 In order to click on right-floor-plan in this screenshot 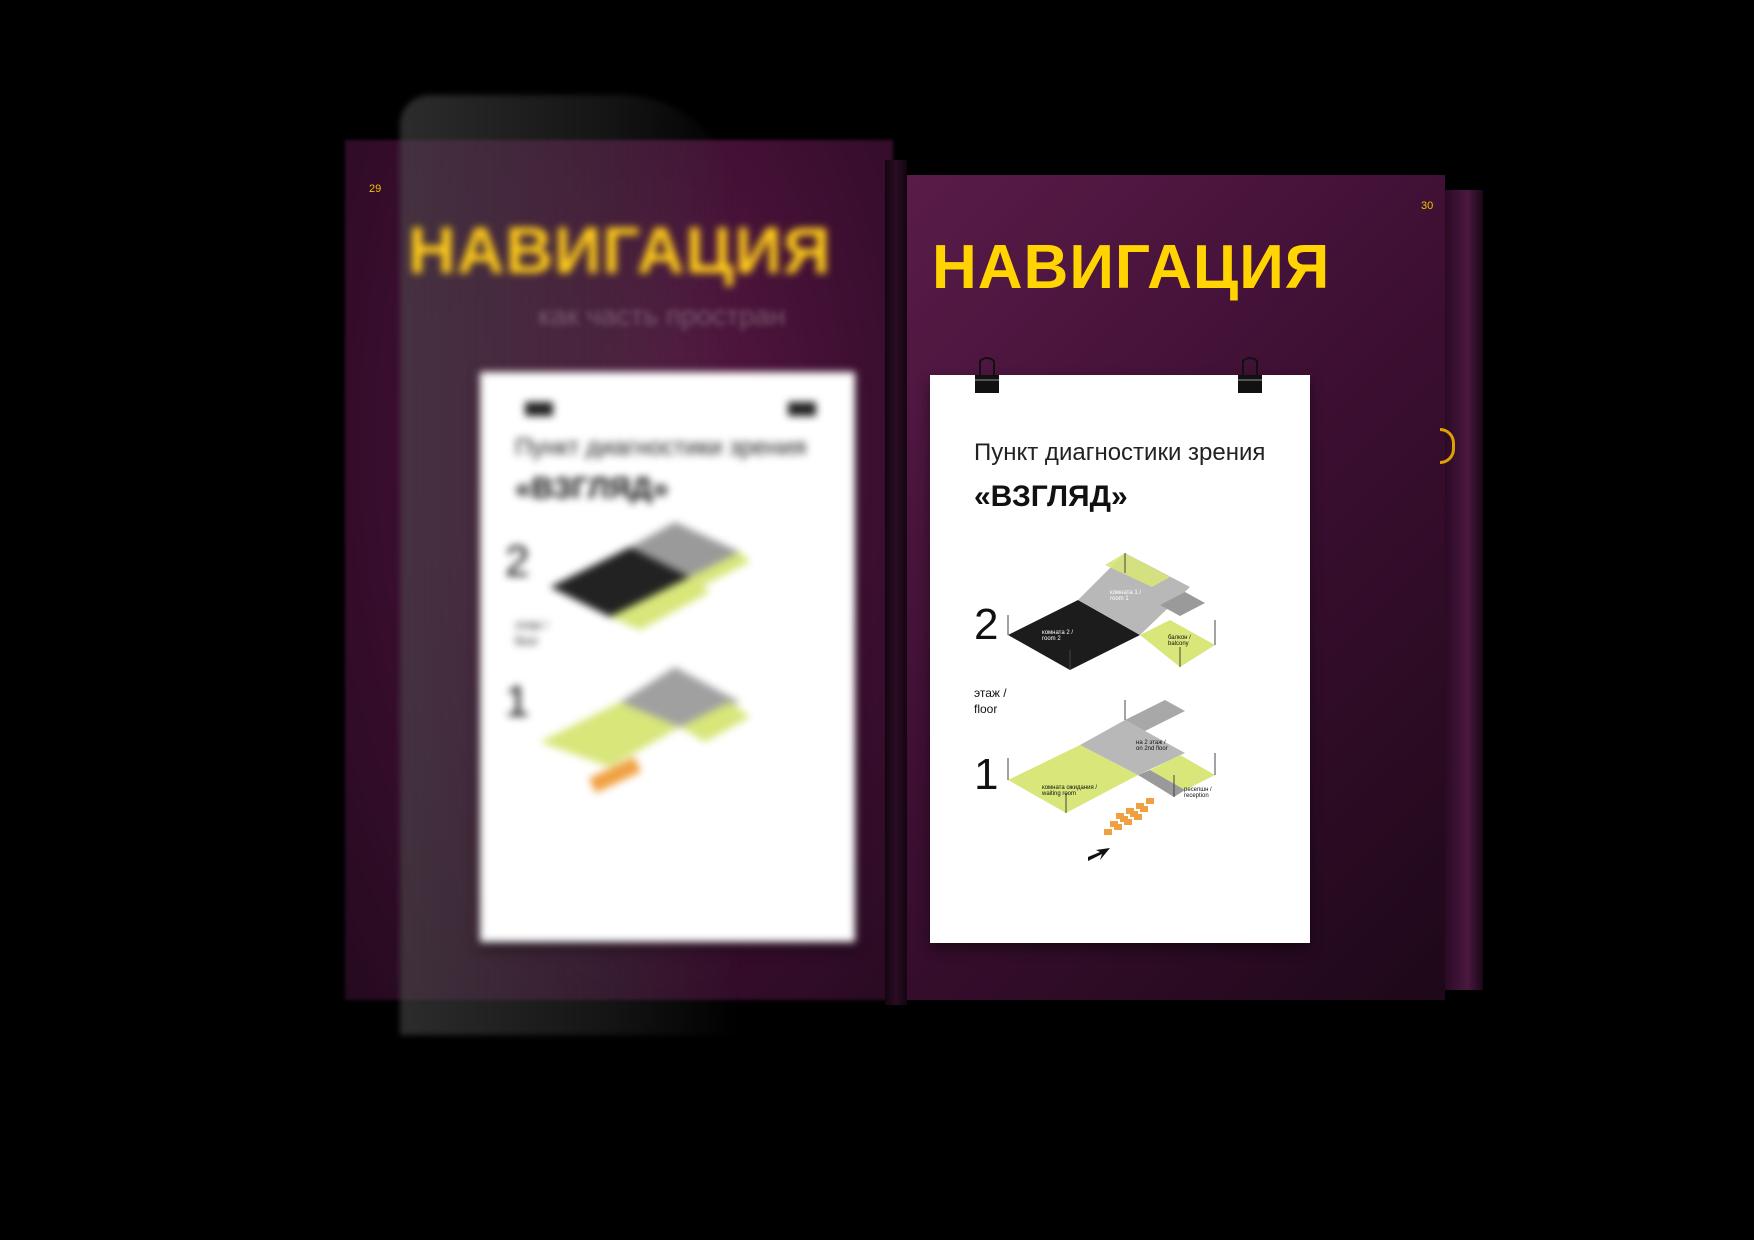, I will do `click(1111, 694)`.